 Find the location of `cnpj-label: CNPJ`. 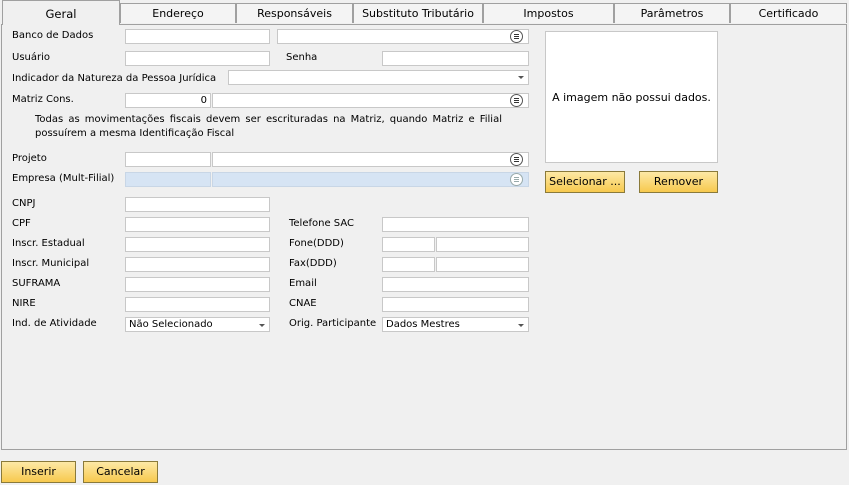

cnpj-label: CNPJ is located at coordinates (24, 203).